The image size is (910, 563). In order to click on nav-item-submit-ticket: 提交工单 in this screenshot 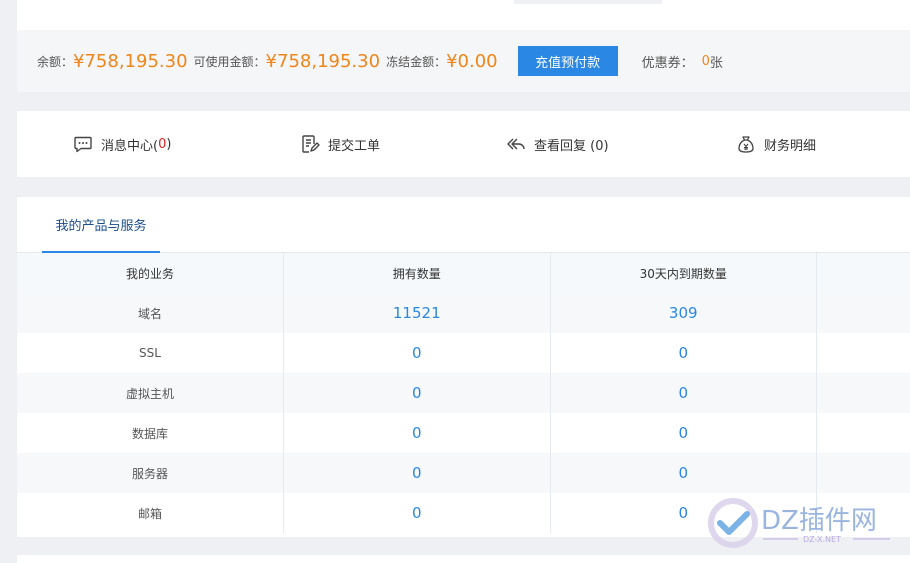, I will do `click(340, 144)`.